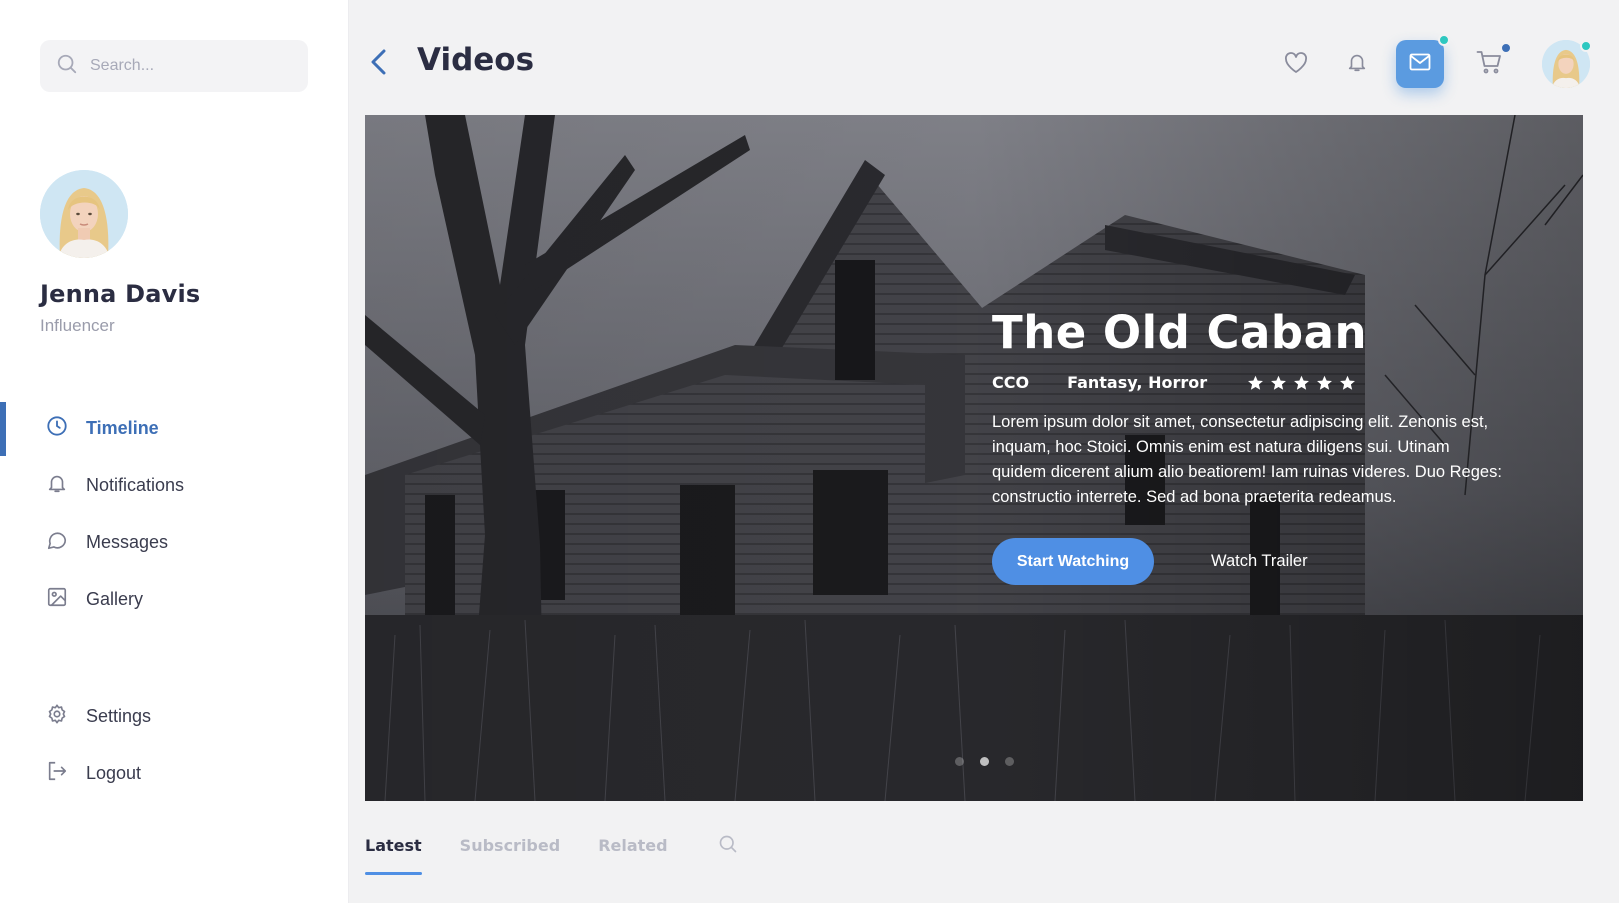 Image resolution: width=1619 pixels, height=903 pixels. I want to click on hero-actions: Start Watching Watch Trailer, so click(1247, 561).